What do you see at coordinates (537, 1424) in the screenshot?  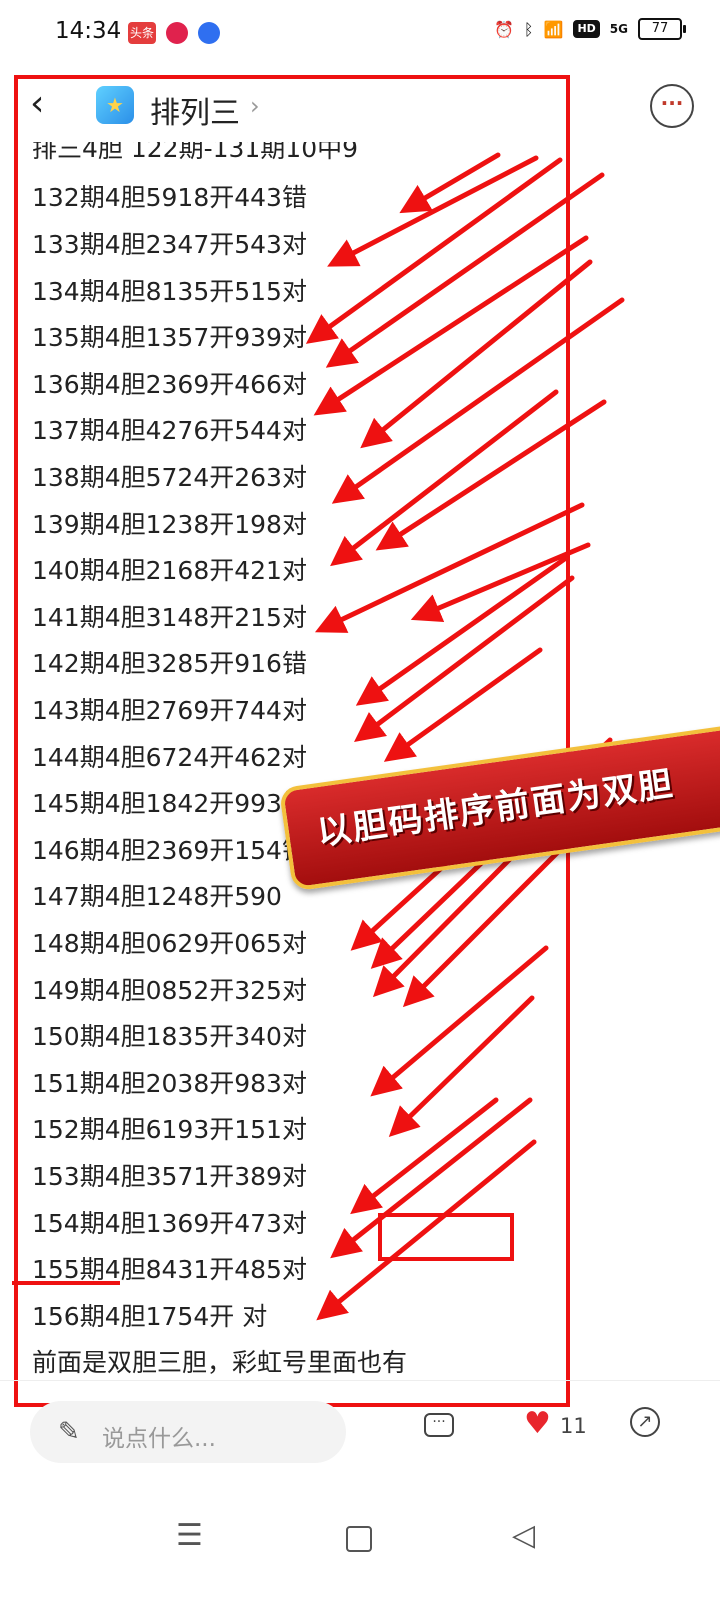 I see `heart-icon: ♥` at bounding box center [537, 1424].